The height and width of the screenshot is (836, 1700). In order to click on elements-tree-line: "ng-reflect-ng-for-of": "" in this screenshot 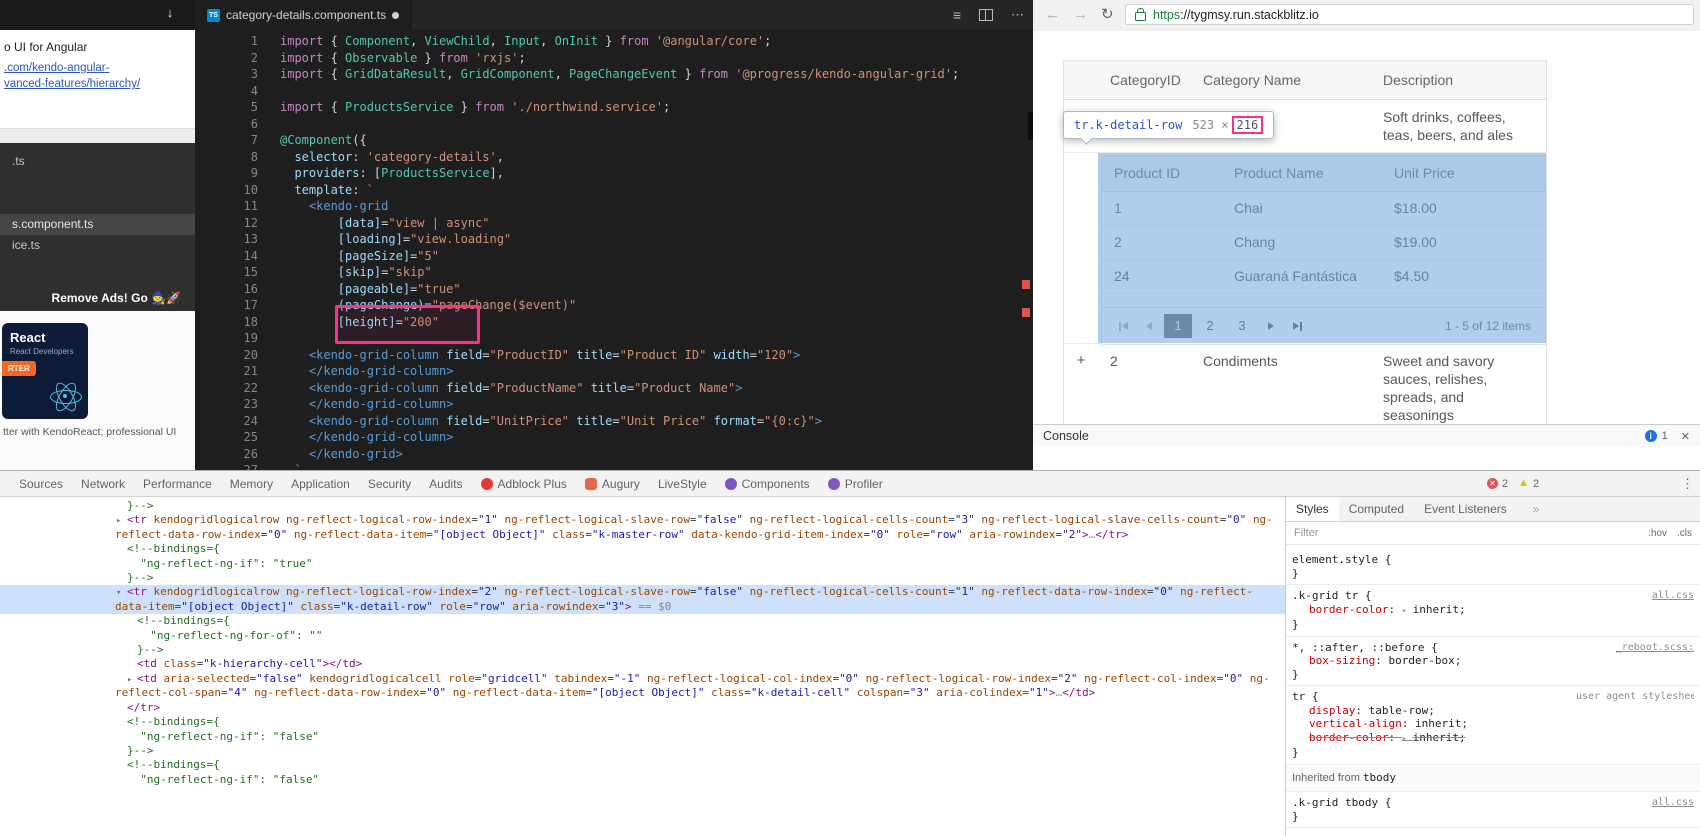, I will do `click(642, 636)`.